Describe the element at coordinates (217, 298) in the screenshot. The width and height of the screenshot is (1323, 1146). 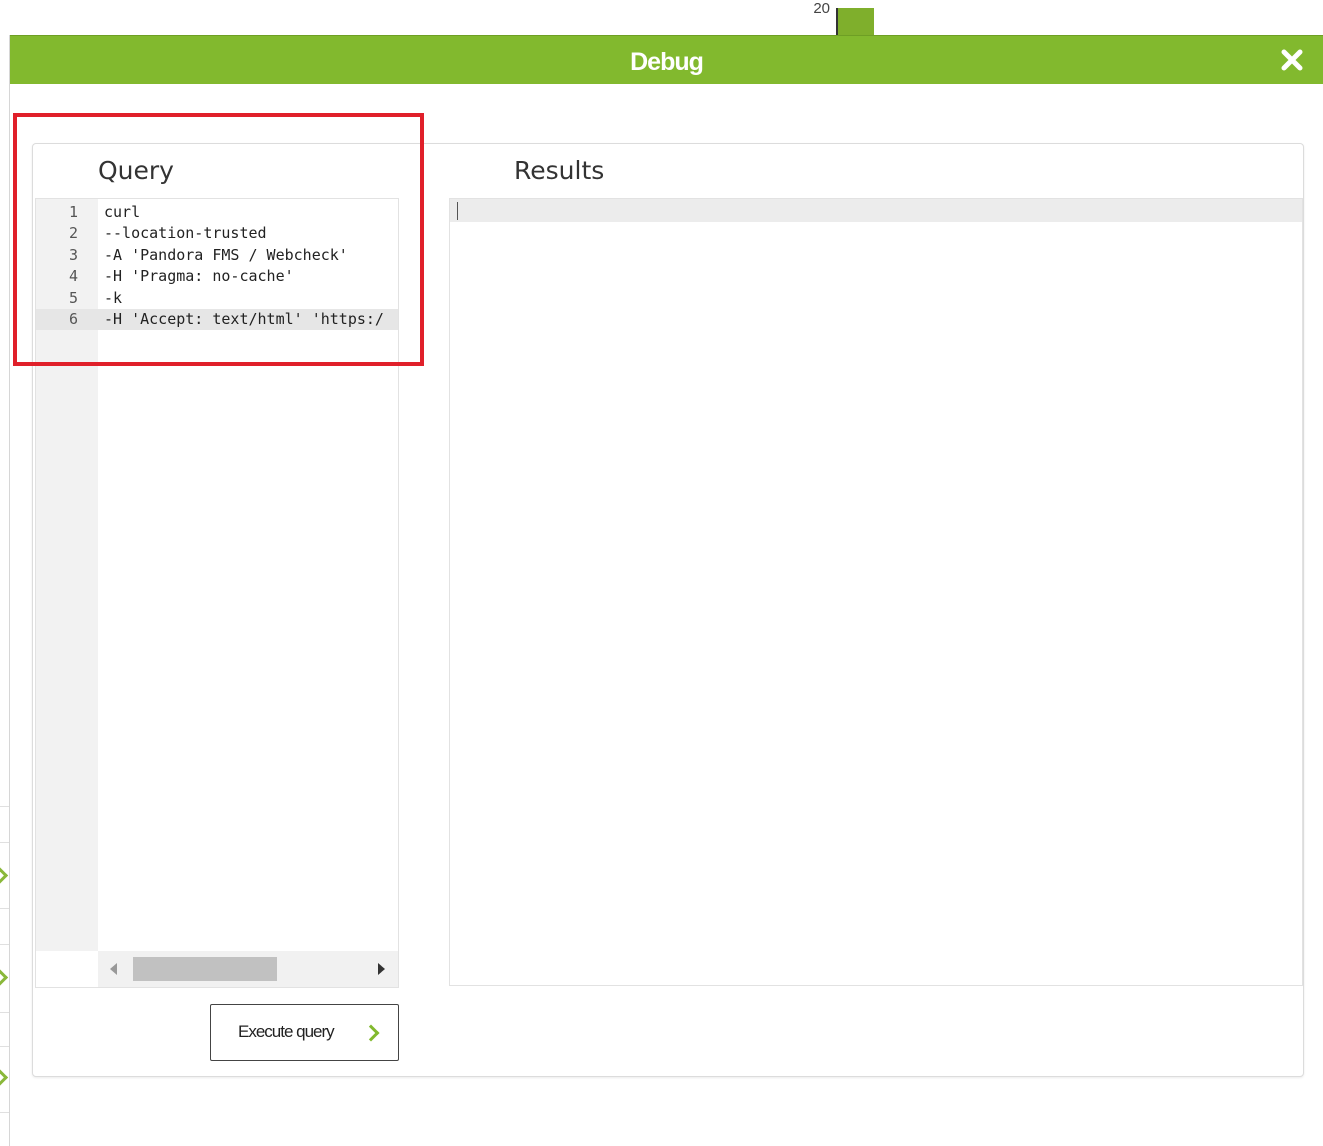
I see `code-line: 5 -k` at that location.